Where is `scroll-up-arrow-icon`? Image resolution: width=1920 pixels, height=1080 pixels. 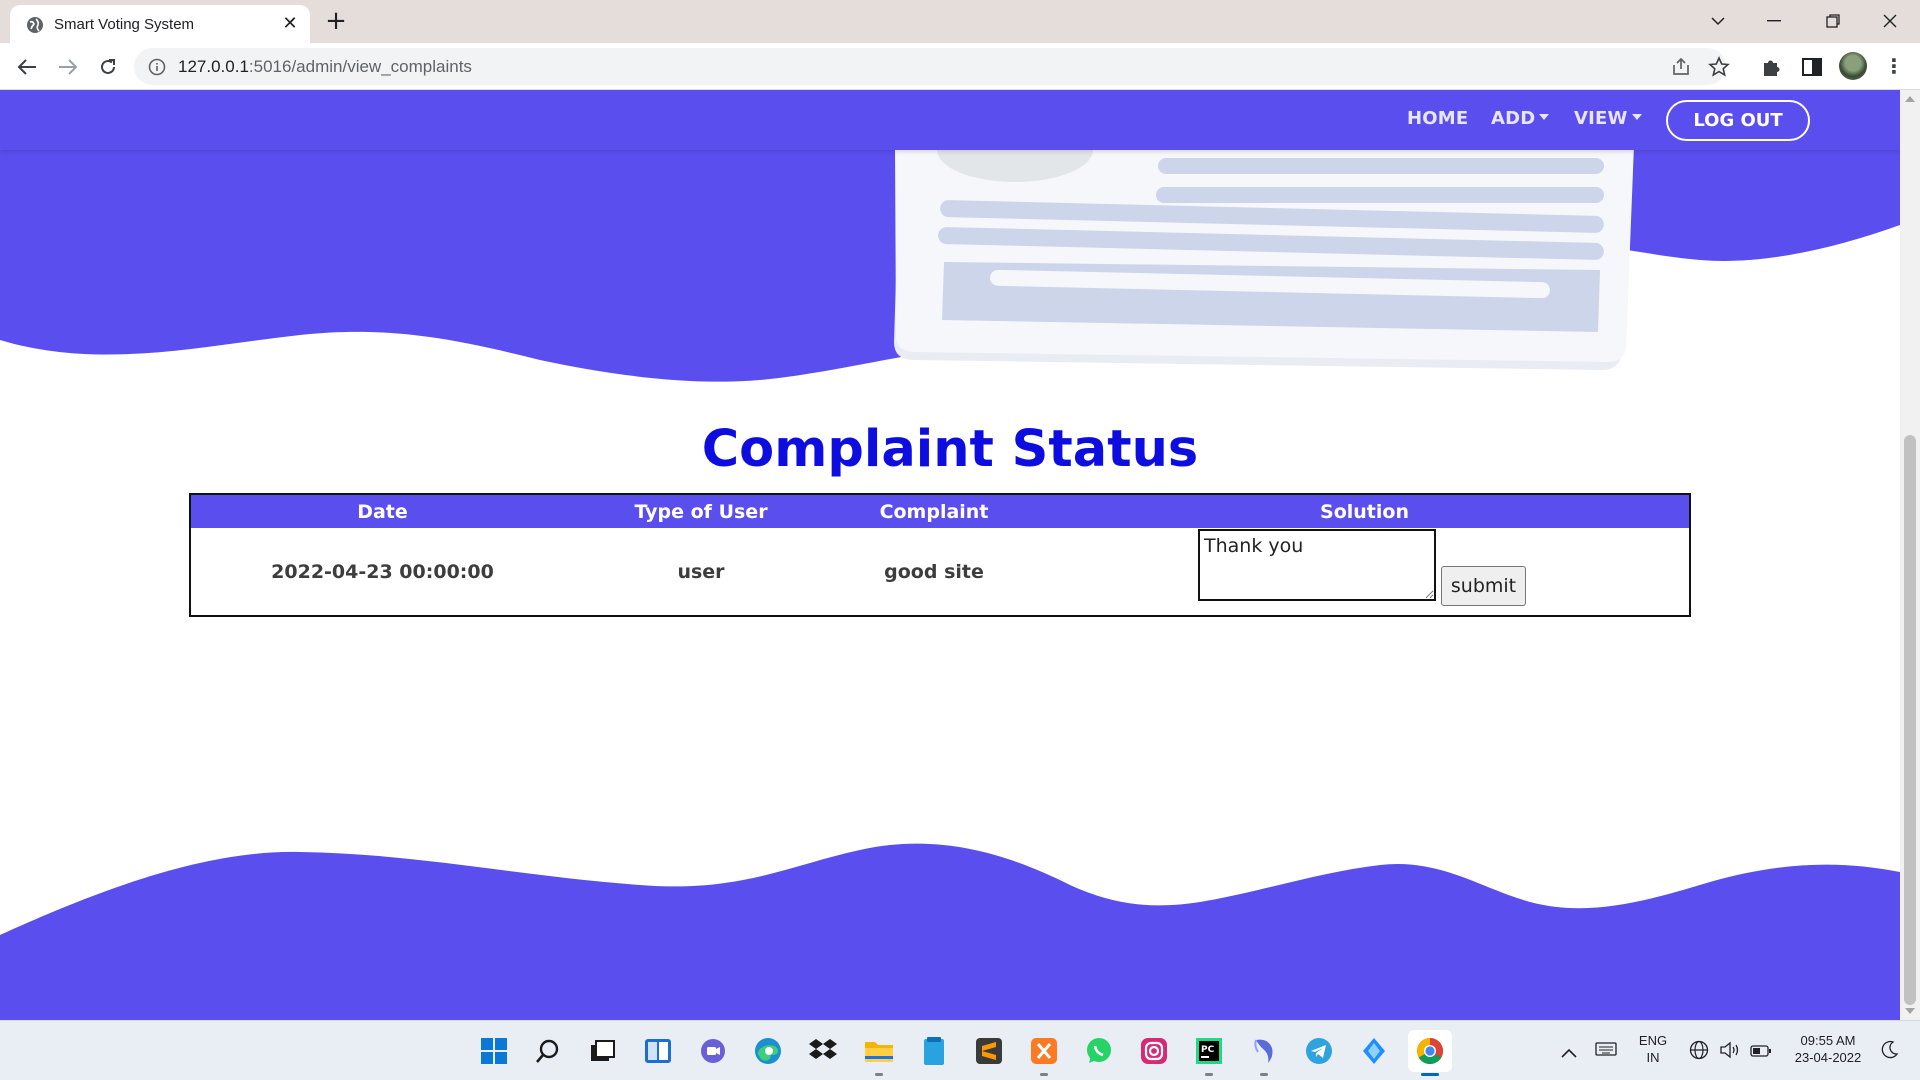
scroll-up-arrow-icon is located at coordinates (1910, 99).